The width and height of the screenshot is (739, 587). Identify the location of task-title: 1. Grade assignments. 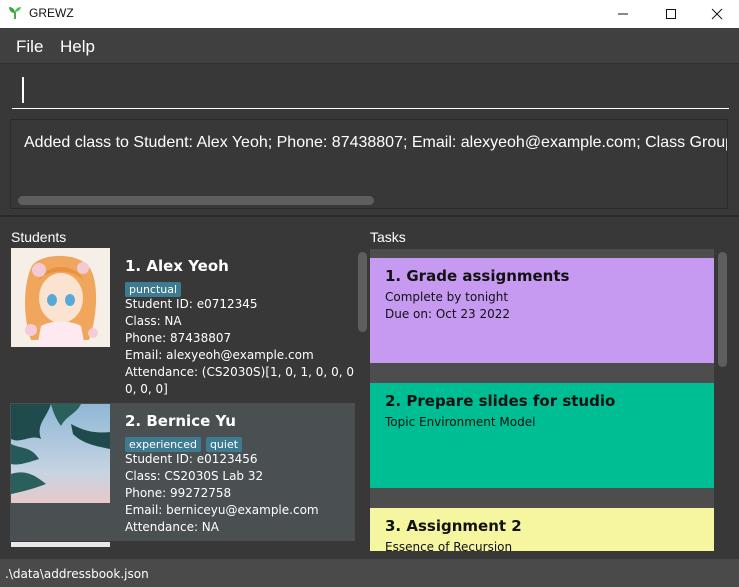
(477, 276).